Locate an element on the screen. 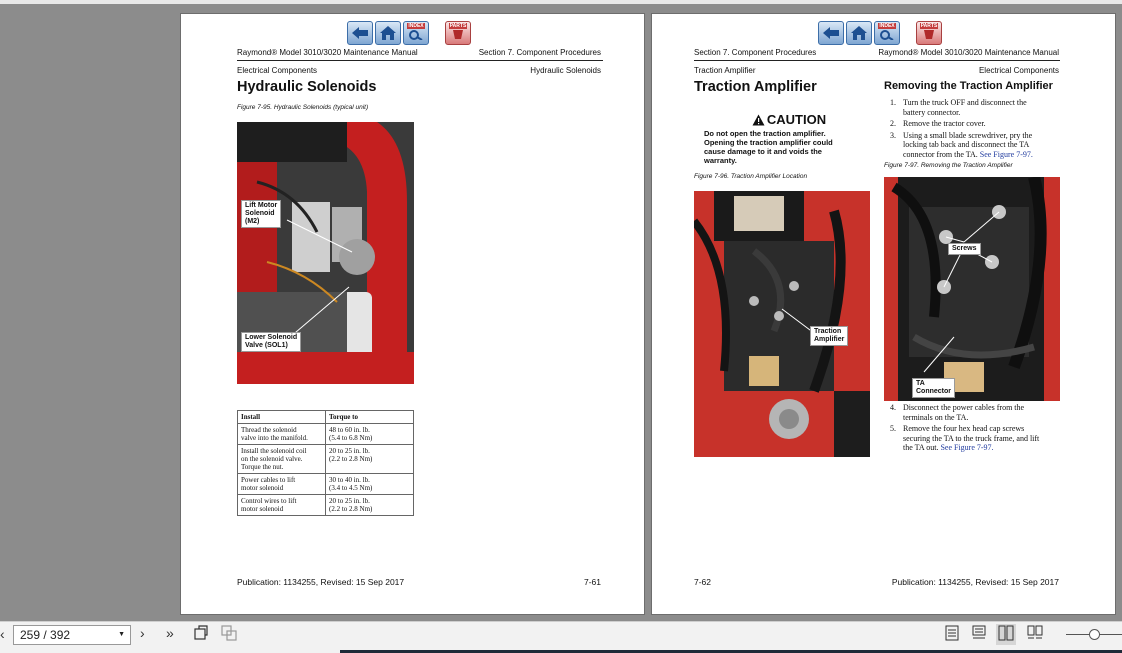  subheader-right: Hydraulic Solenoids is located at coordinates (565, 70).